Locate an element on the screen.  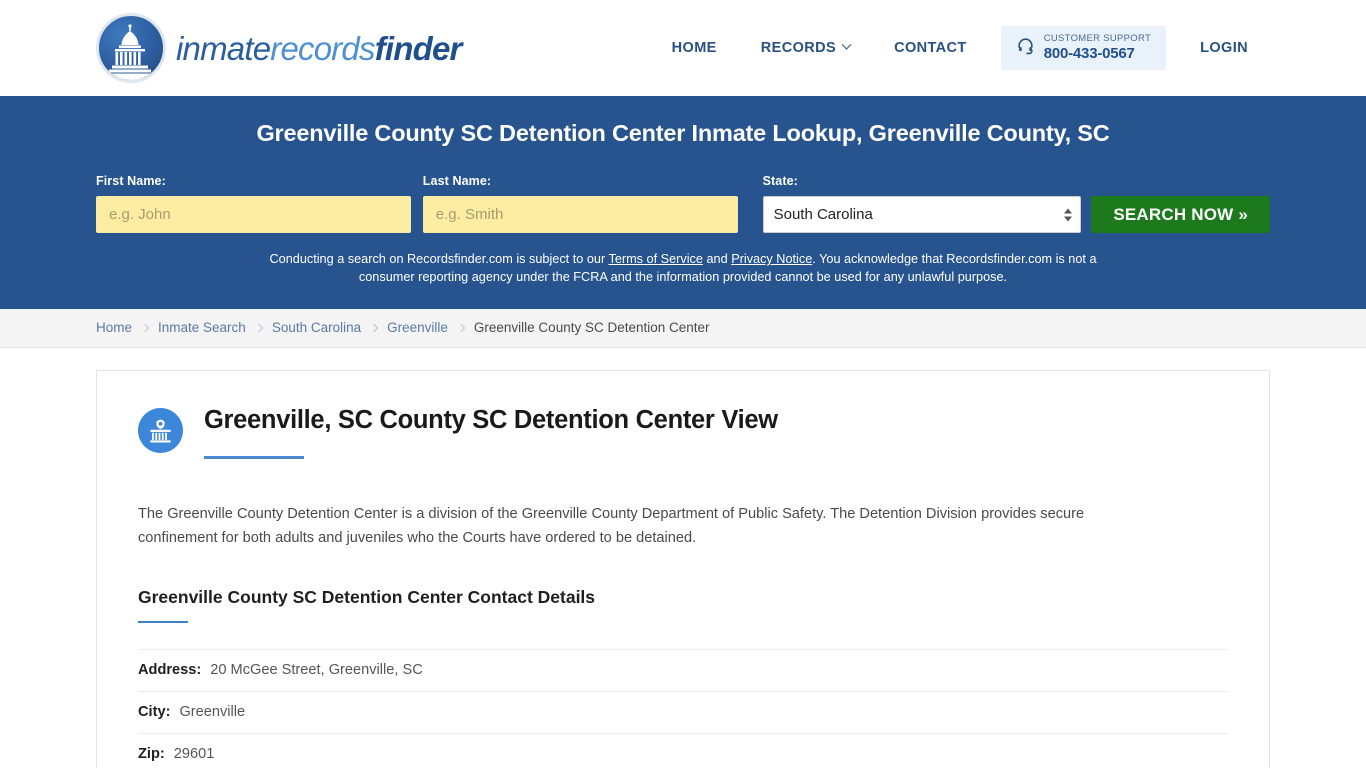
section-accent-rule is located at coordinates (163, 621).